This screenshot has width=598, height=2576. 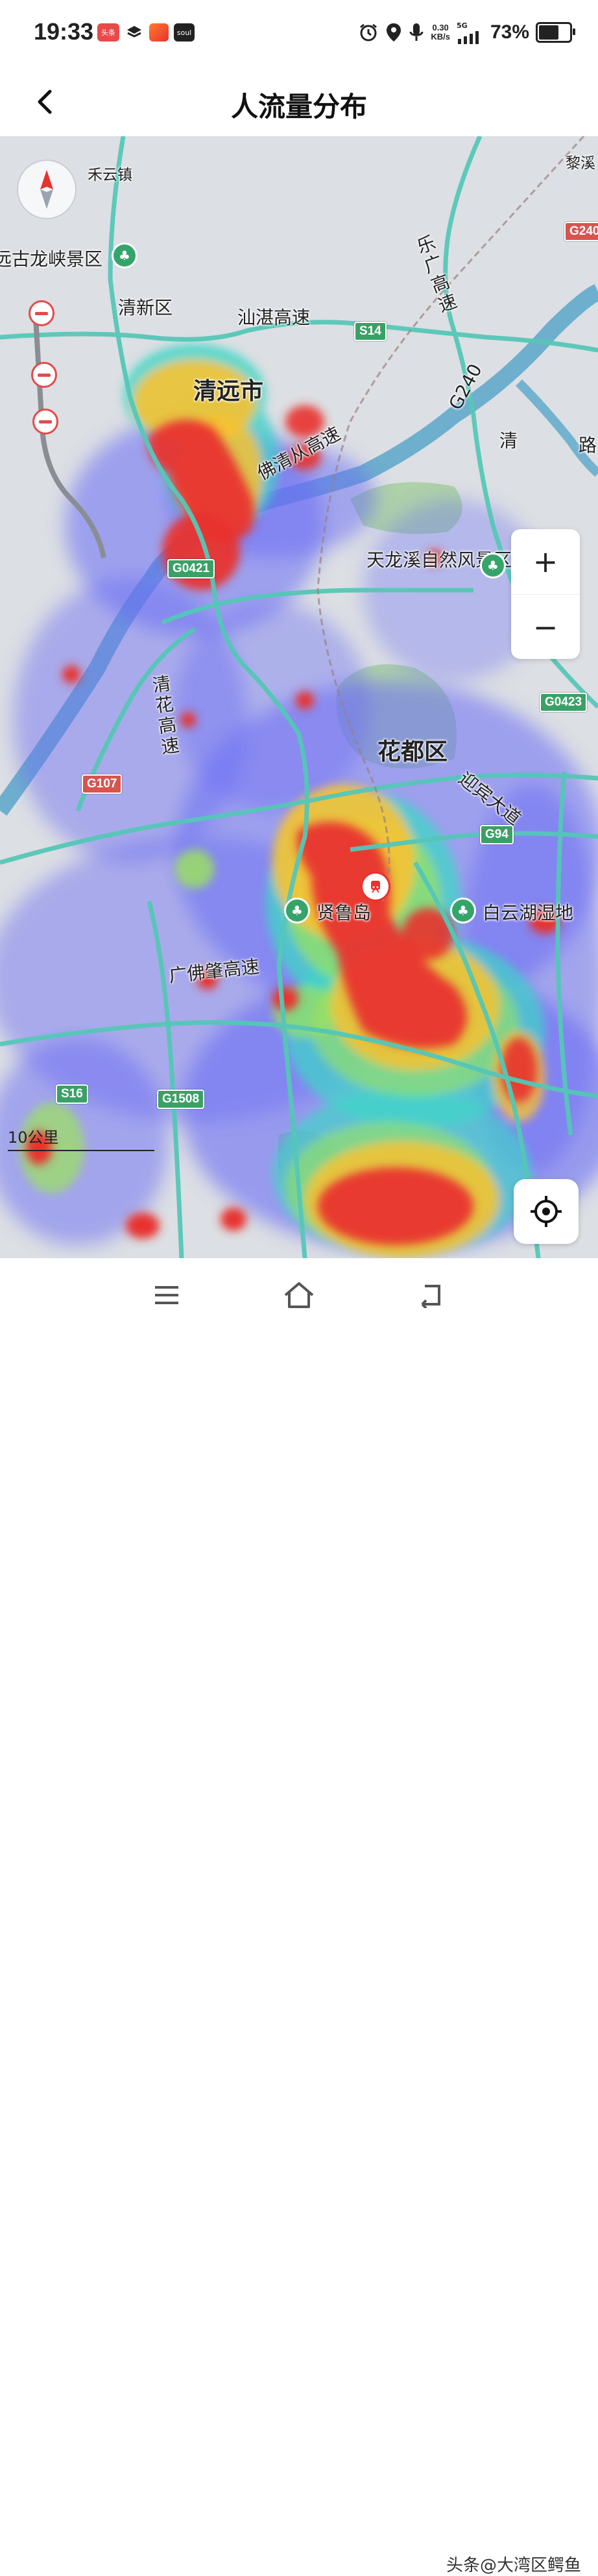 I want to click on label-qingxin: 清新区, so click(x=146, y=307).